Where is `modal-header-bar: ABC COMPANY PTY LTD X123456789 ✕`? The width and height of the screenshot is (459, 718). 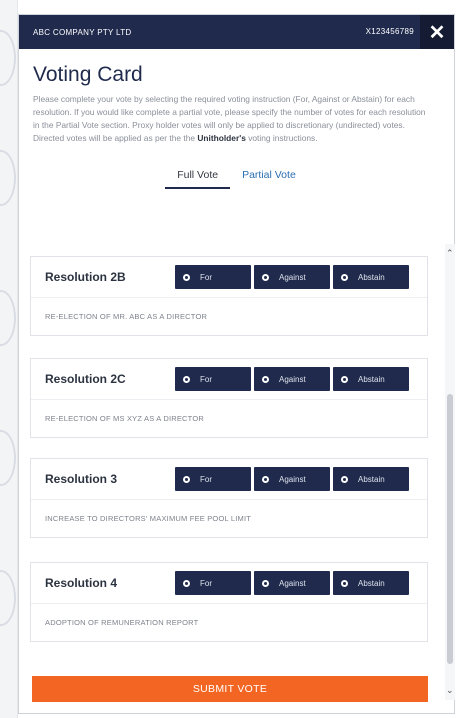 modal-header-bar: ABC COMPANY PTY LTD X123456789 ✕ is located at coordinates (236, 32).